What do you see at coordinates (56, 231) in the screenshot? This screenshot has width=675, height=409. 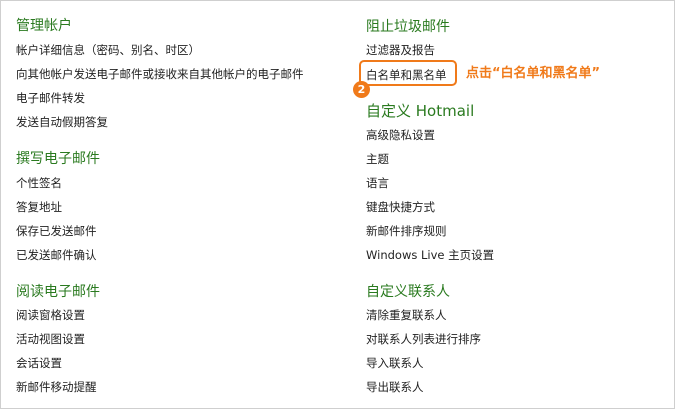 I see `link-save-sent: 保存已发送邮件` at bounding box center [56, 231].